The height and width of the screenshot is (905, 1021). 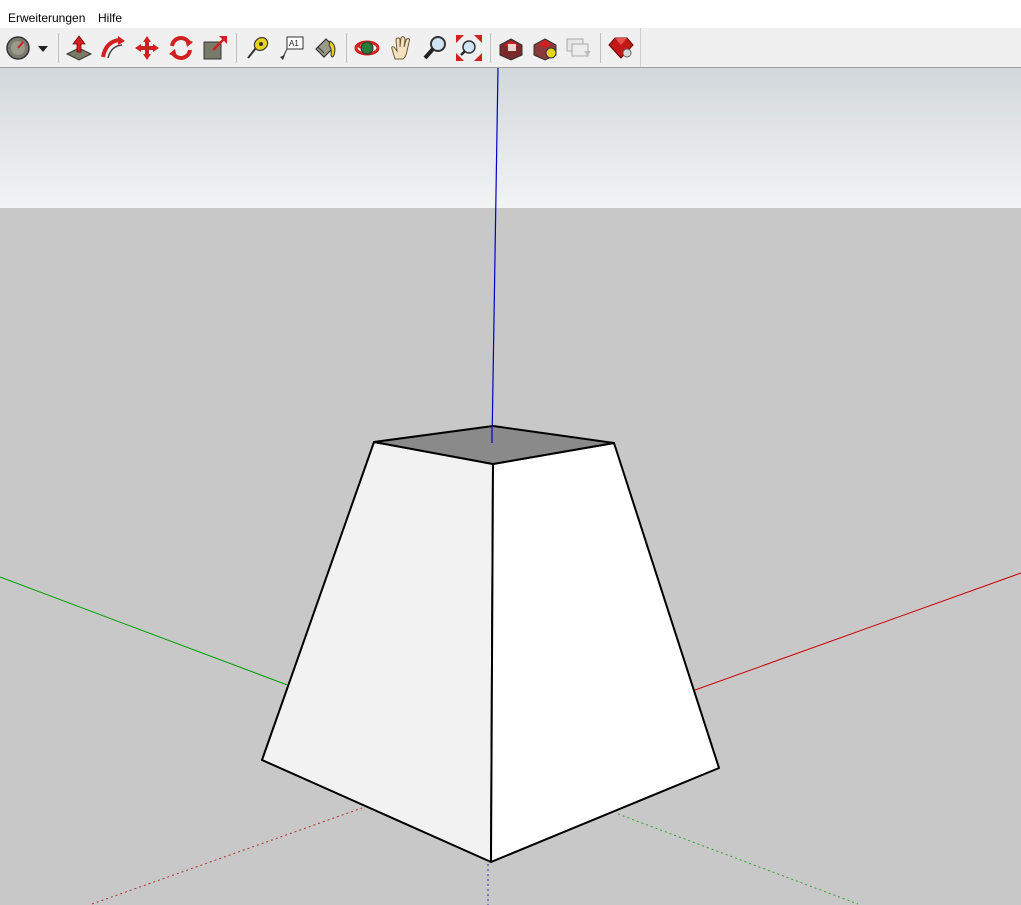 I want to click on zoom-button, so click(x=435, y=48).